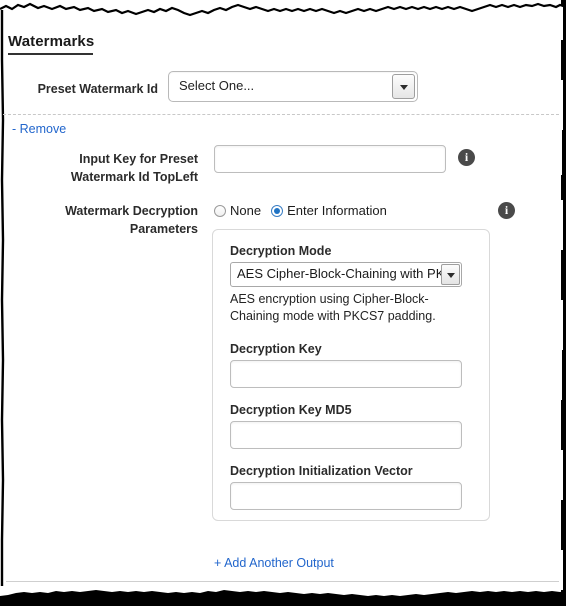 The width and height of the screenshot is (566, 606). Describe the element at coordinates (220, 211) in the screenshot. I see `radio-dot-none` at that location.